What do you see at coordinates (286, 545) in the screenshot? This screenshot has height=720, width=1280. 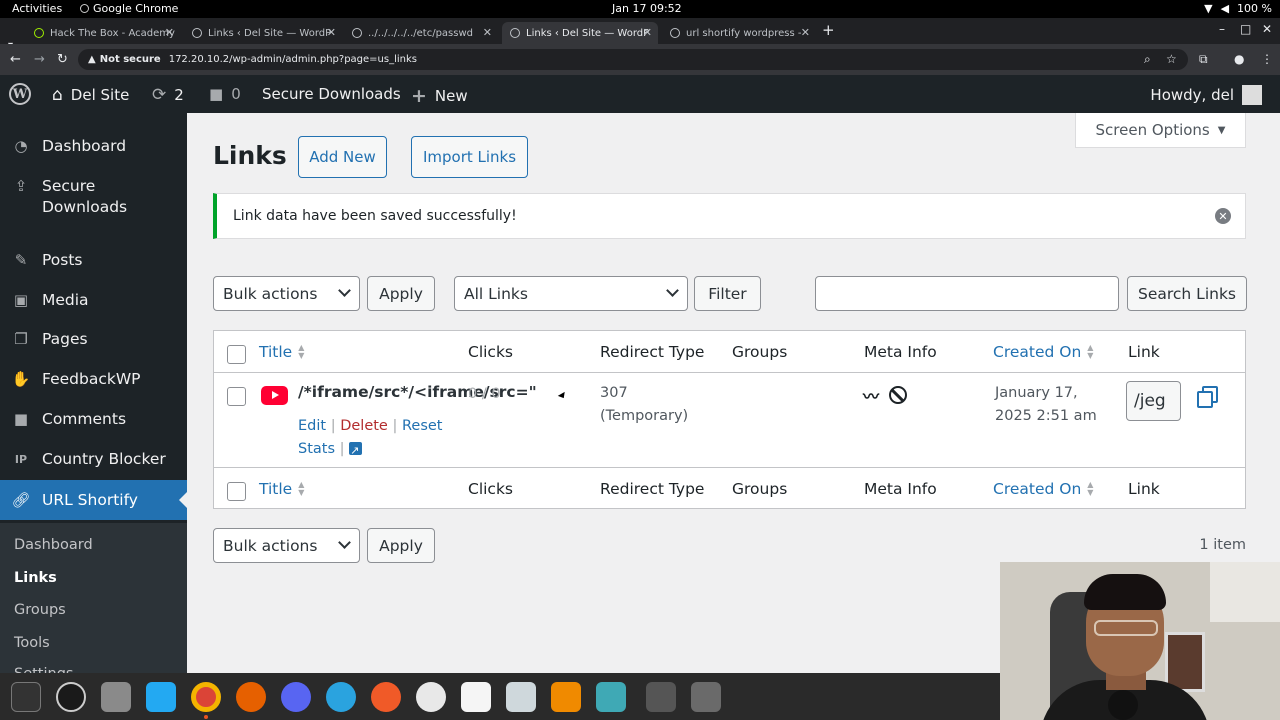 I see `bulk-actions-select-bottom: Bulk actions` at bounding box center [286, 545].